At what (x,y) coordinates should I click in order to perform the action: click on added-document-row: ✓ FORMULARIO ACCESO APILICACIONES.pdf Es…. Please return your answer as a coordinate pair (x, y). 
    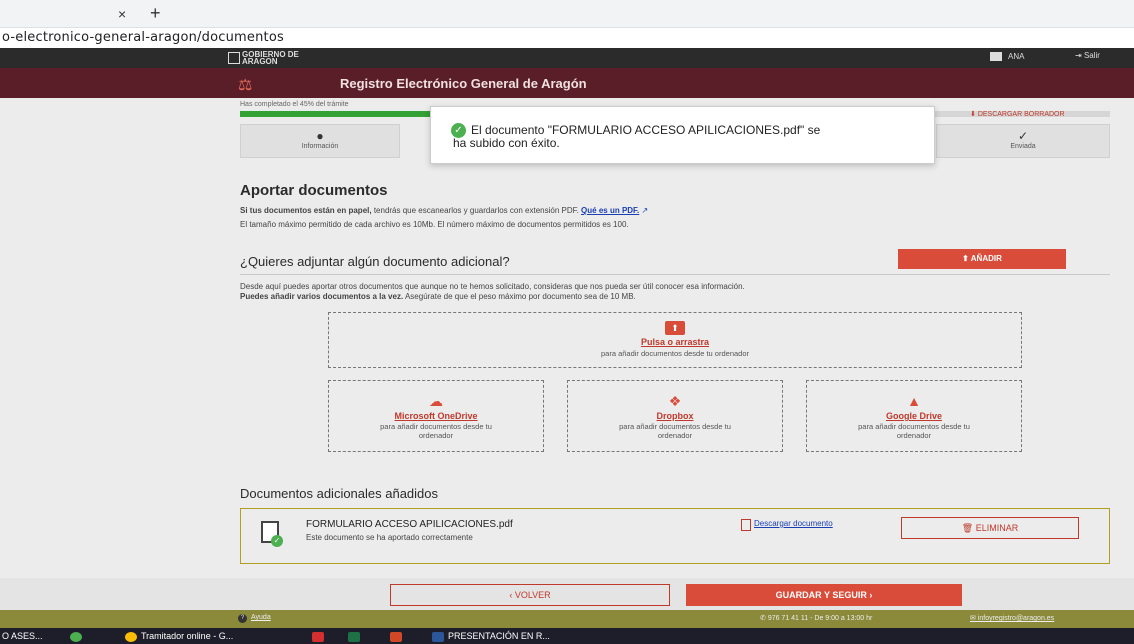
    Looking at the image, I should click on (675, 536).